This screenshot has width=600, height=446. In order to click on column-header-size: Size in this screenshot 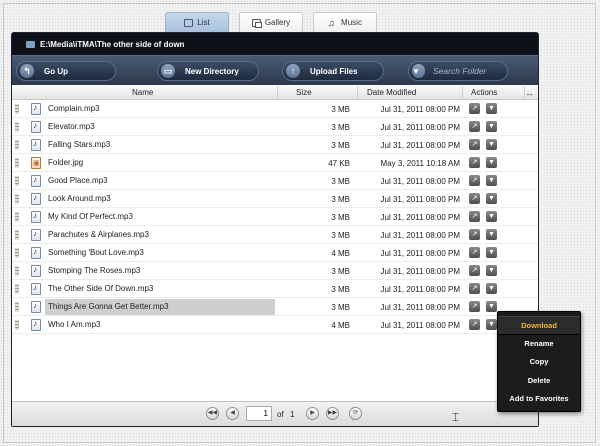, I will do `click(304, 92)`.